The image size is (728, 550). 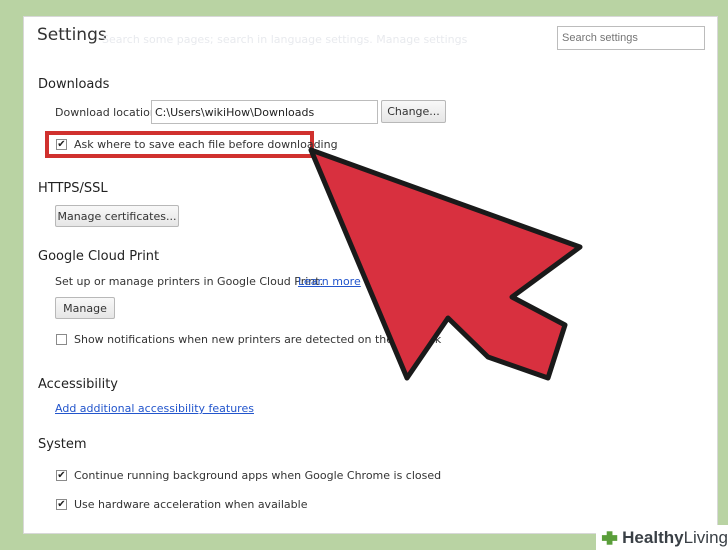 What do you see at coordinates (78, 384) in the screenshot?
I see `accessibility-heading: Accessibility` at bounding box center [78, 384].